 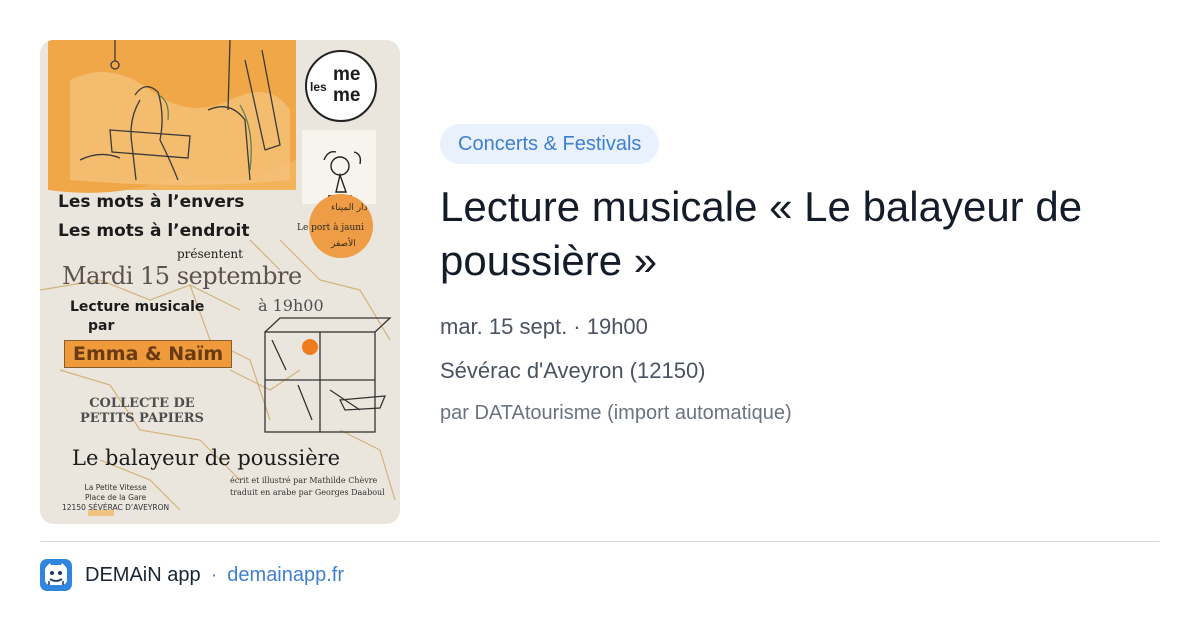 I want to click on les-me-me-logo: les me me, so click(x=341, y=86).